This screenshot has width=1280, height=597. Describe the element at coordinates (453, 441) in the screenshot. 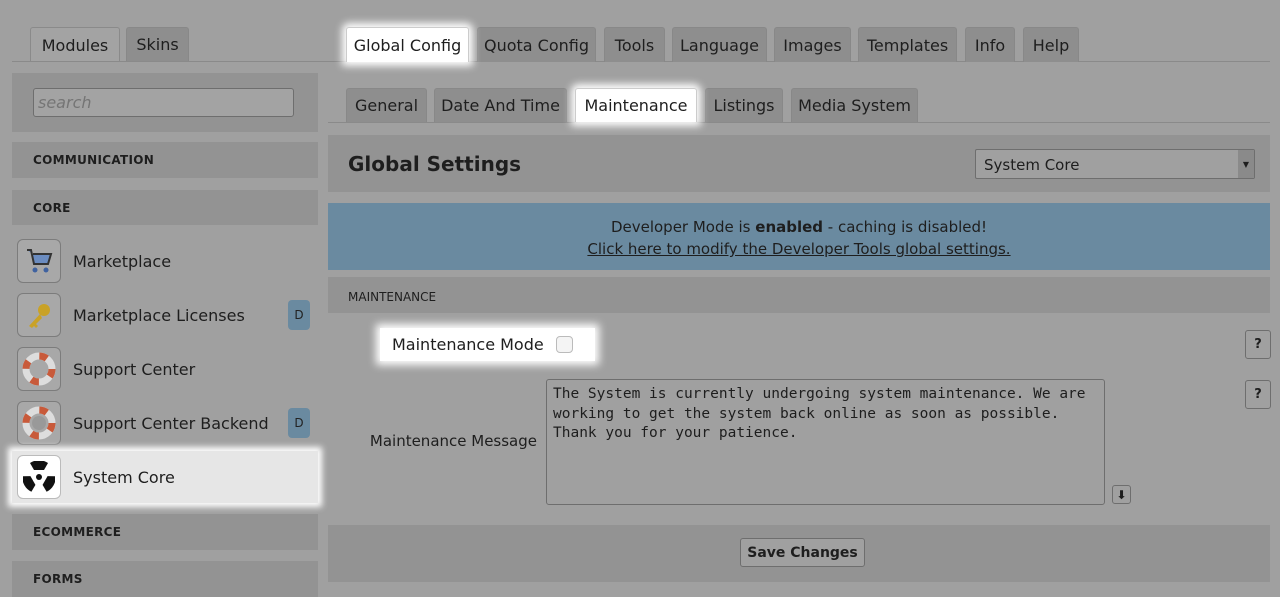

I see `maintenance-message-label: Maintenance Message` at that location.